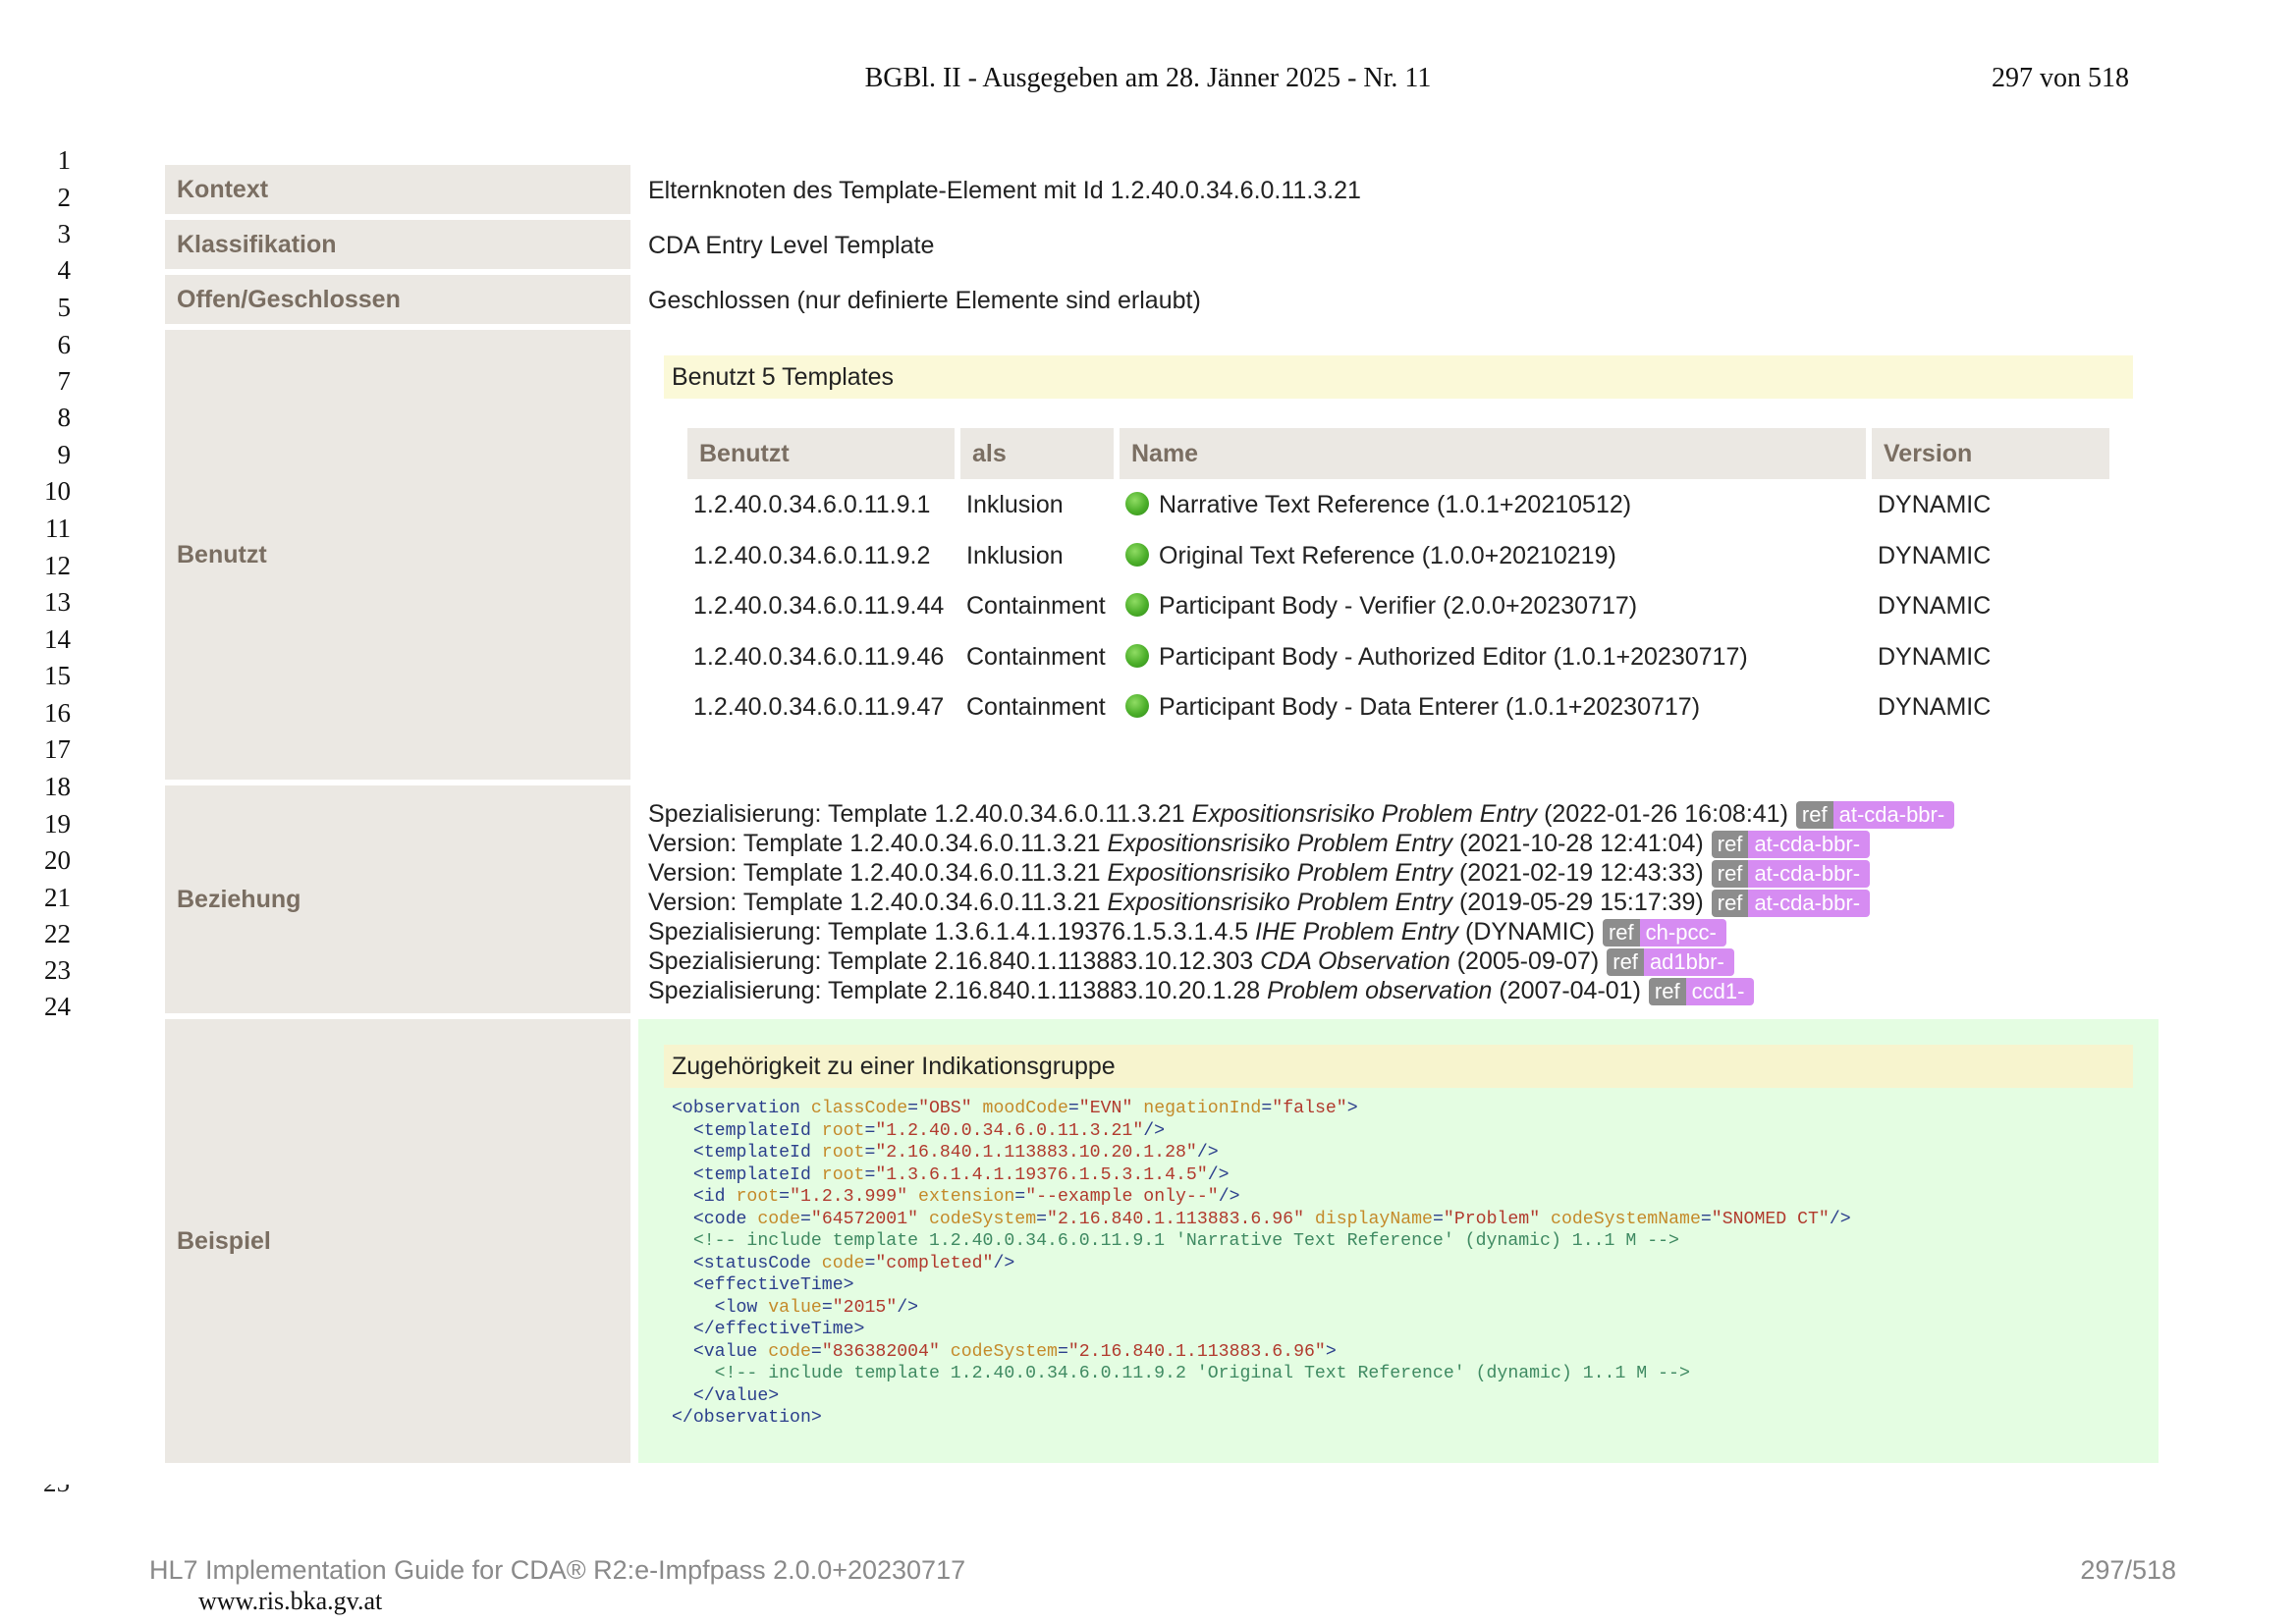 Image resolution: width=2296 pixels, height=1623 pixels. Describe the element at coordinates (1015, 555) in the screenshot. I see `benutzt-cell-als: Inklusion` at that location.